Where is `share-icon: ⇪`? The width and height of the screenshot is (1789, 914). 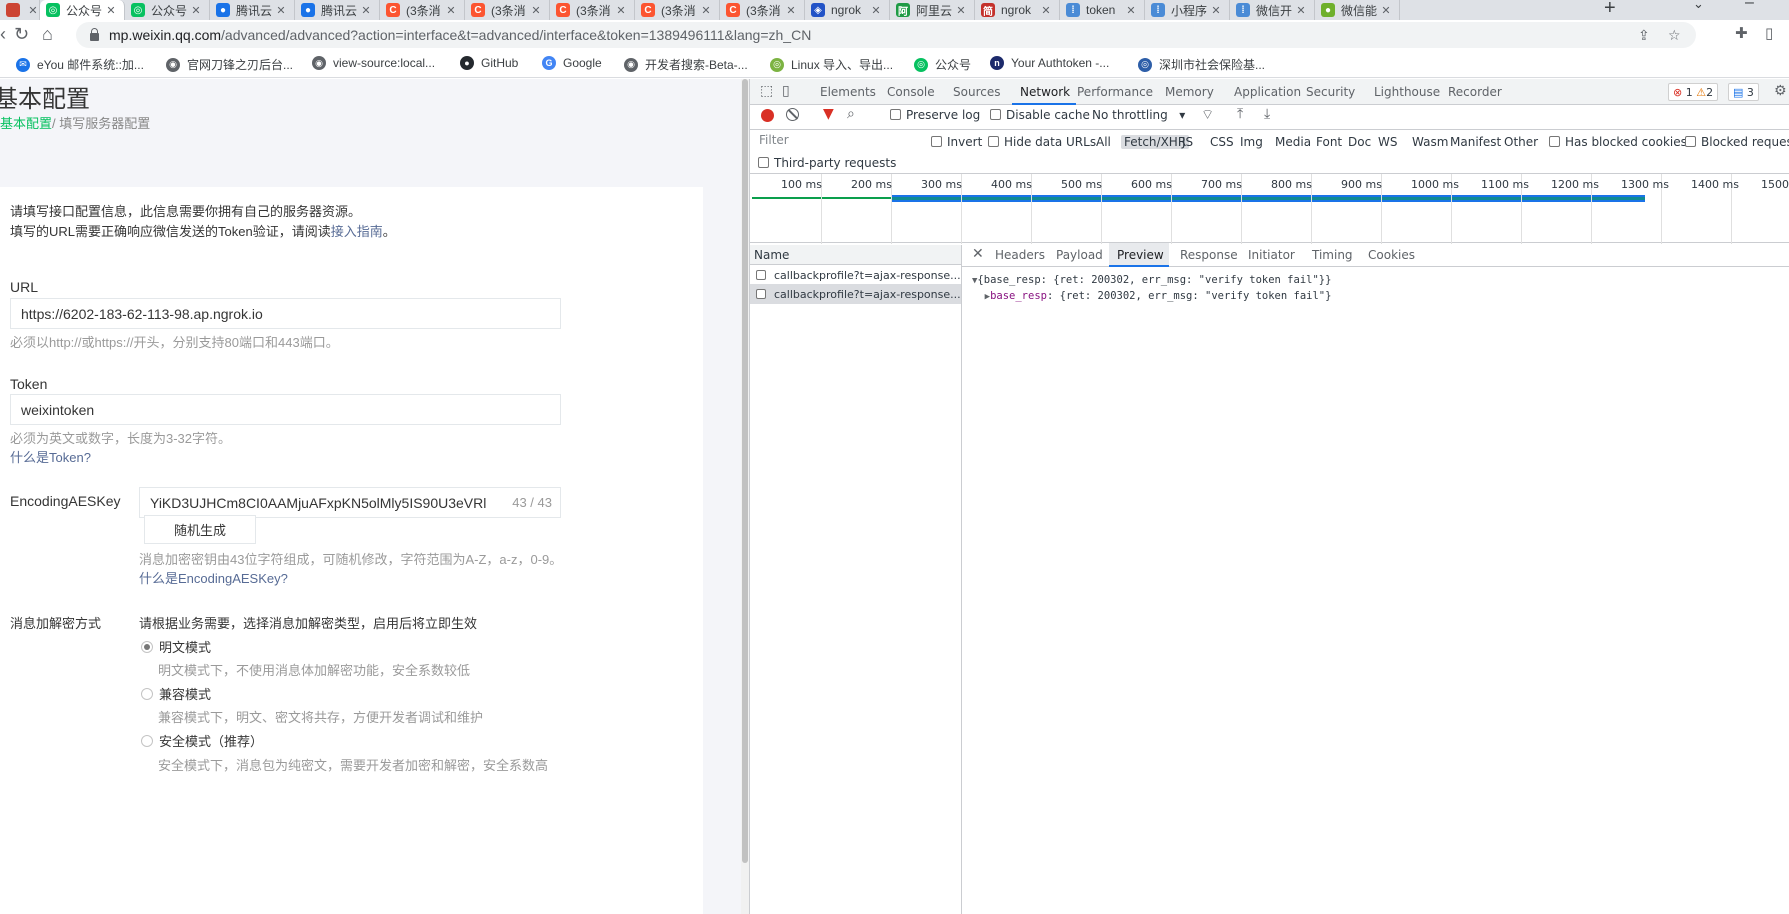 share-icon: ⇪ is located at coordinates (1644, 35).